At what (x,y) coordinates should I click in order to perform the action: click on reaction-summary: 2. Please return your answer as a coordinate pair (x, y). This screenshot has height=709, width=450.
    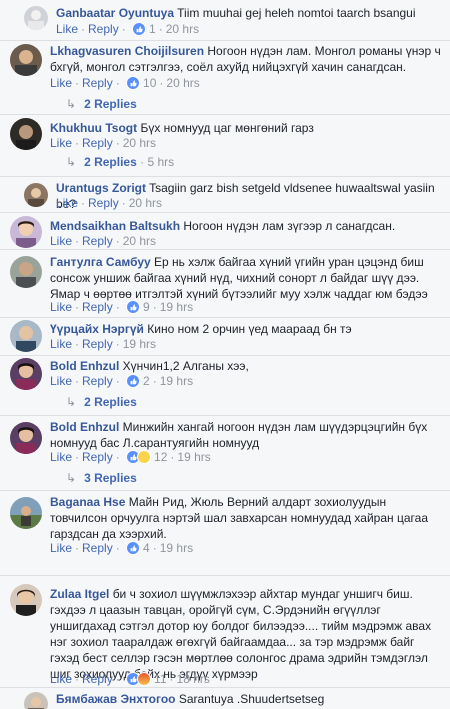
    Looking at the image, I should click on (138, 381).